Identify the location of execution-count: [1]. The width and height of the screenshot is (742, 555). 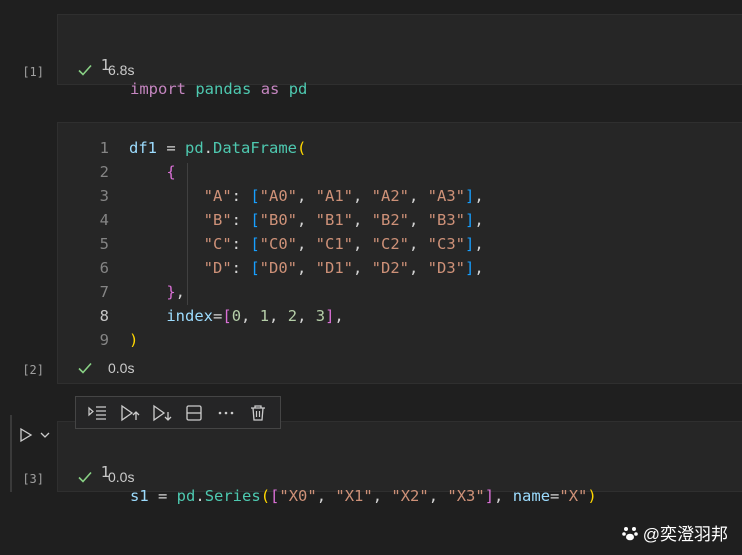
(33, 72).